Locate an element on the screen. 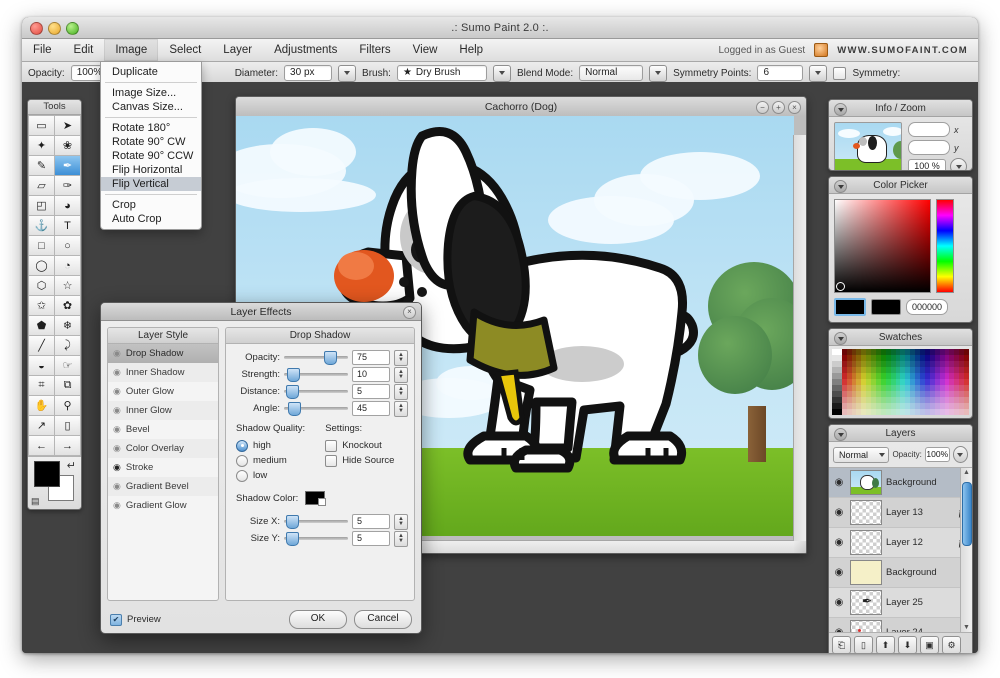  layer-style-outer-glow: ◉ Outer Glow is located at coordinates (163, 391).